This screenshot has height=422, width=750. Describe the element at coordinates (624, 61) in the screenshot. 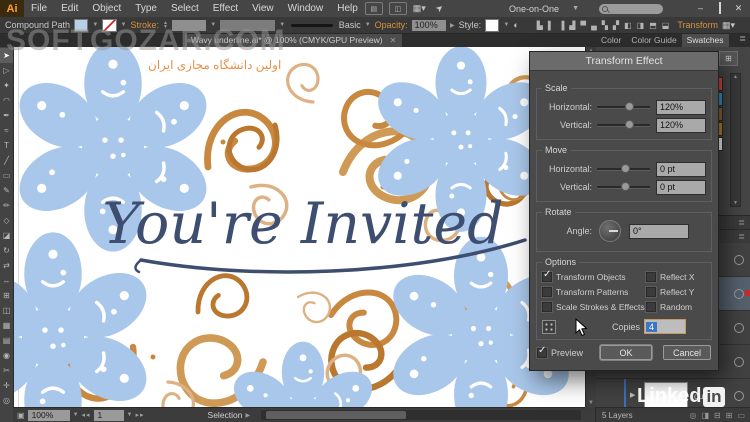

I see `dialog-title: Transform Effect` at that location.